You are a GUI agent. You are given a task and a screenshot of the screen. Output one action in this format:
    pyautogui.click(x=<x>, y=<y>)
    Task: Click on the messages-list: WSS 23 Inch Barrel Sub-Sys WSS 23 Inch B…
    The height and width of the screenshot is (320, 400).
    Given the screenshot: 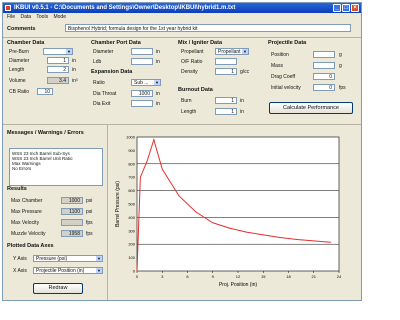 What is the action you would take?
    pyautogui.click(x=56, y=167)
    